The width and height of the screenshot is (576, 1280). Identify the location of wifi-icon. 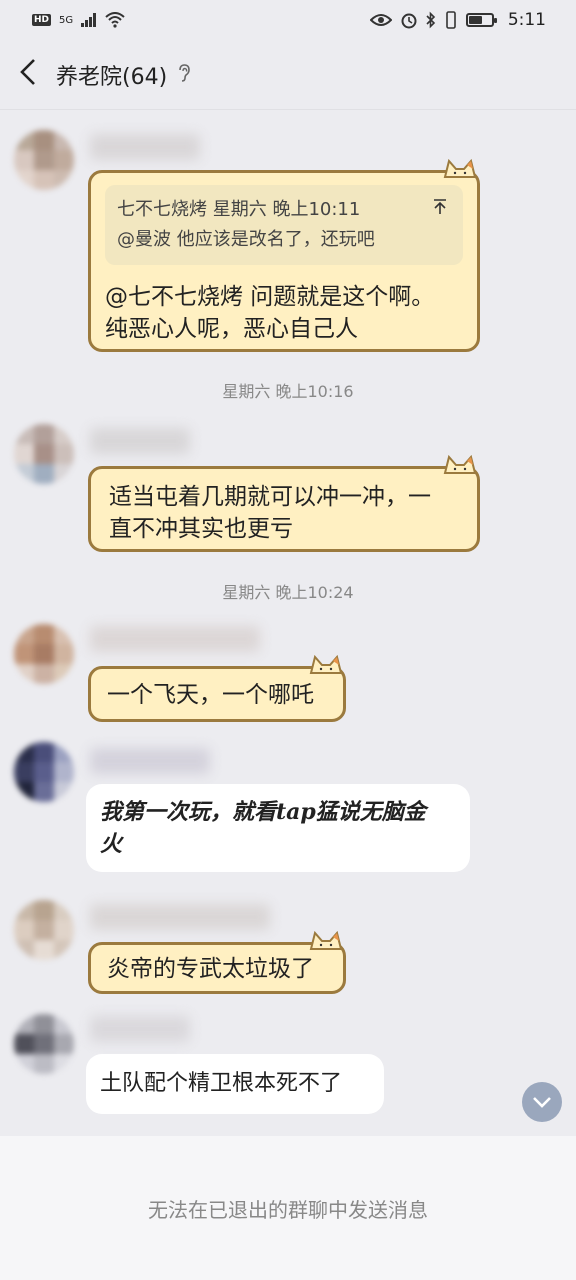
(115, 20).